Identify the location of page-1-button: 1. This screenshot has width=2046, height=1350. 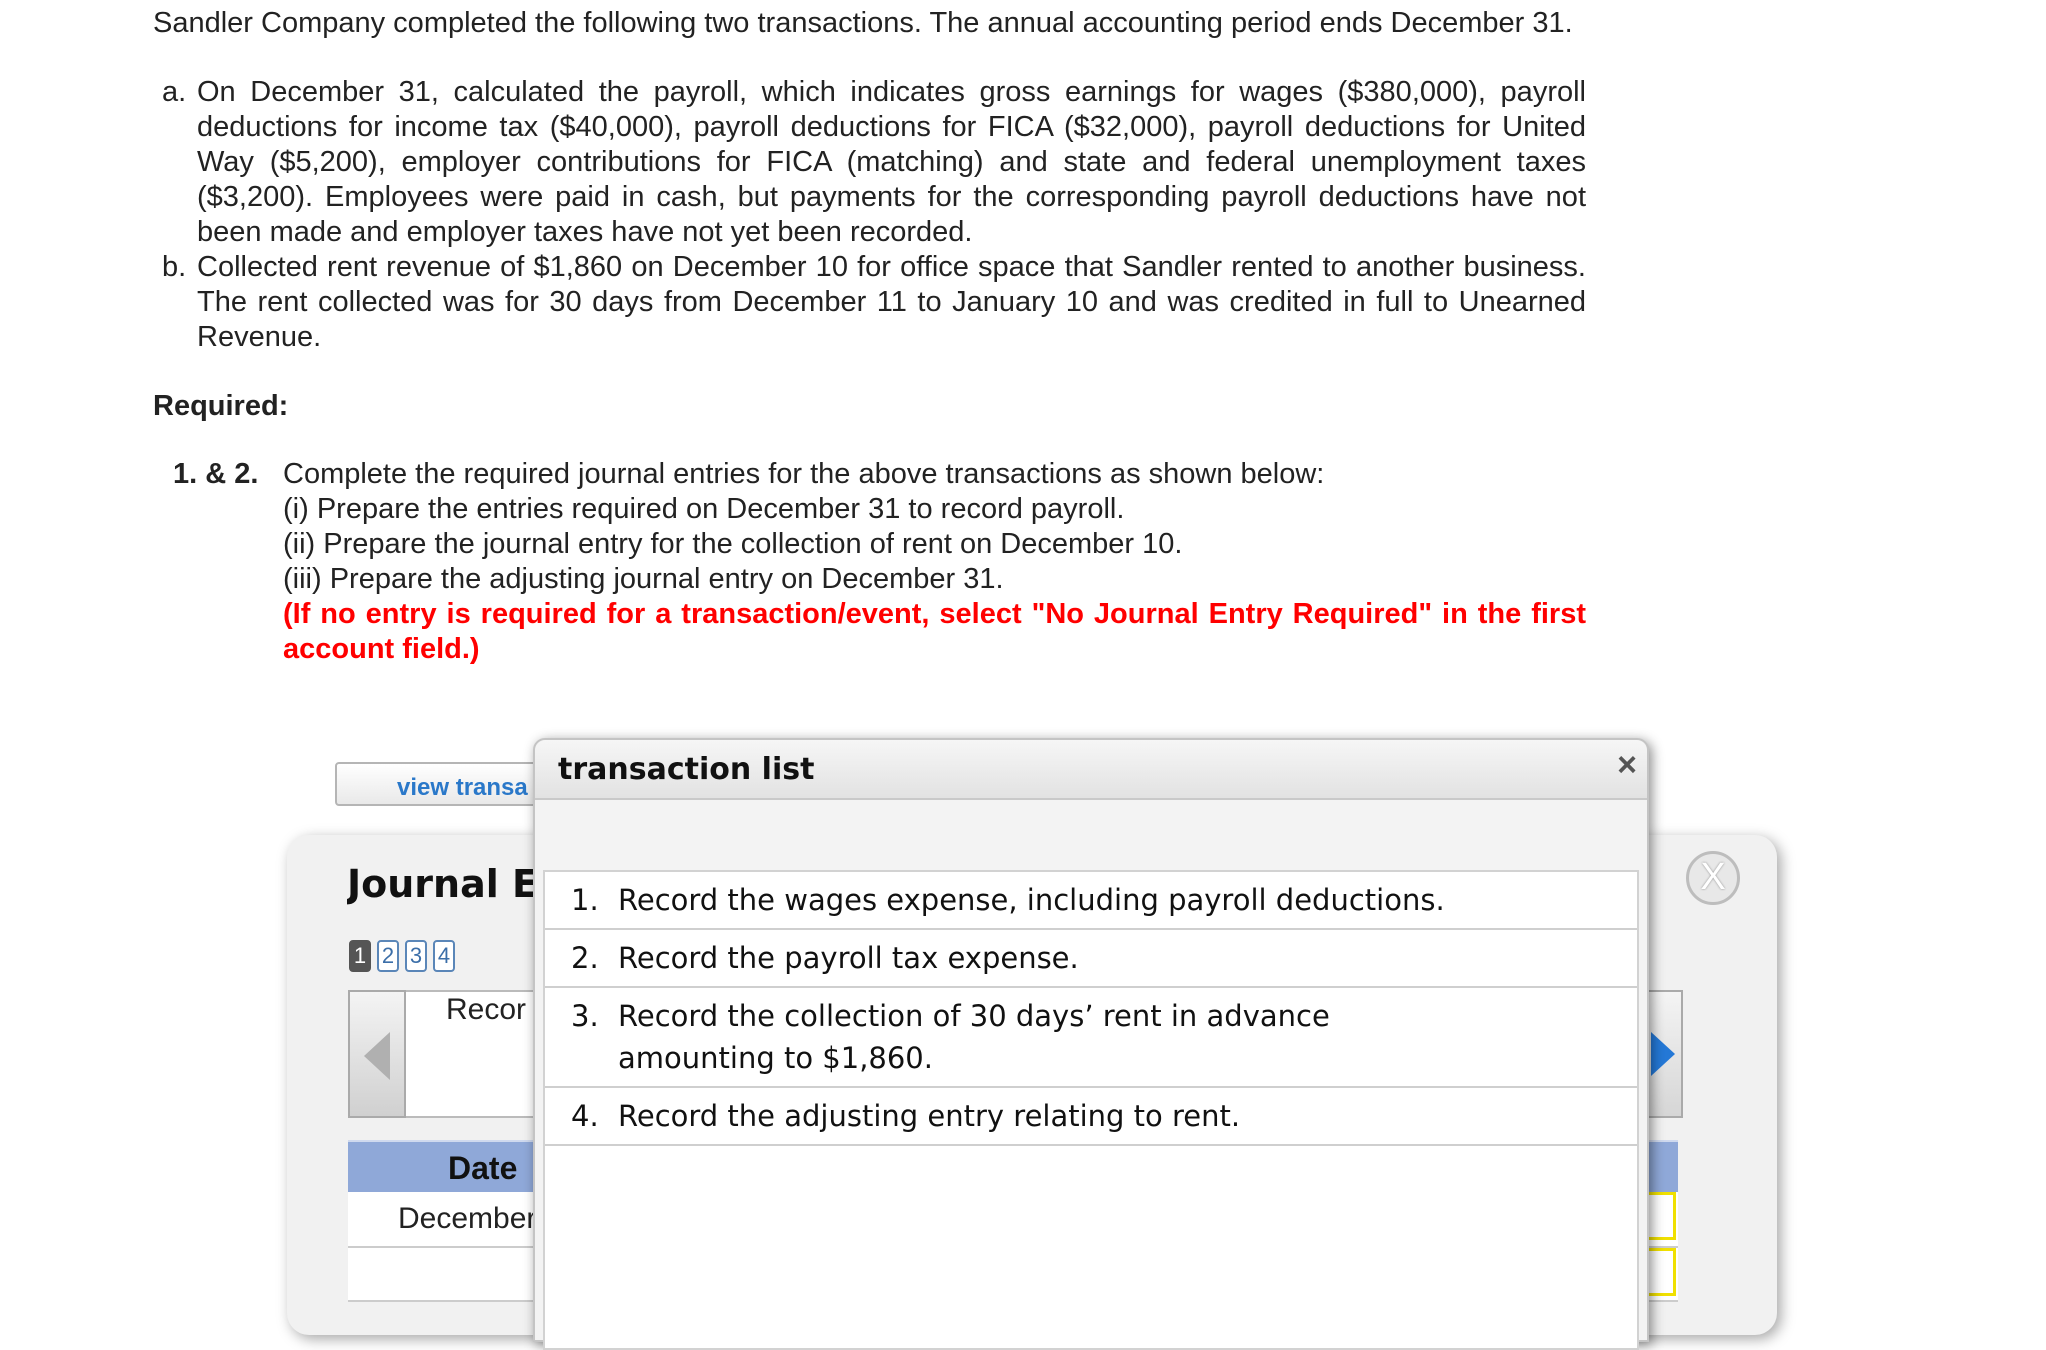
(360, 956).